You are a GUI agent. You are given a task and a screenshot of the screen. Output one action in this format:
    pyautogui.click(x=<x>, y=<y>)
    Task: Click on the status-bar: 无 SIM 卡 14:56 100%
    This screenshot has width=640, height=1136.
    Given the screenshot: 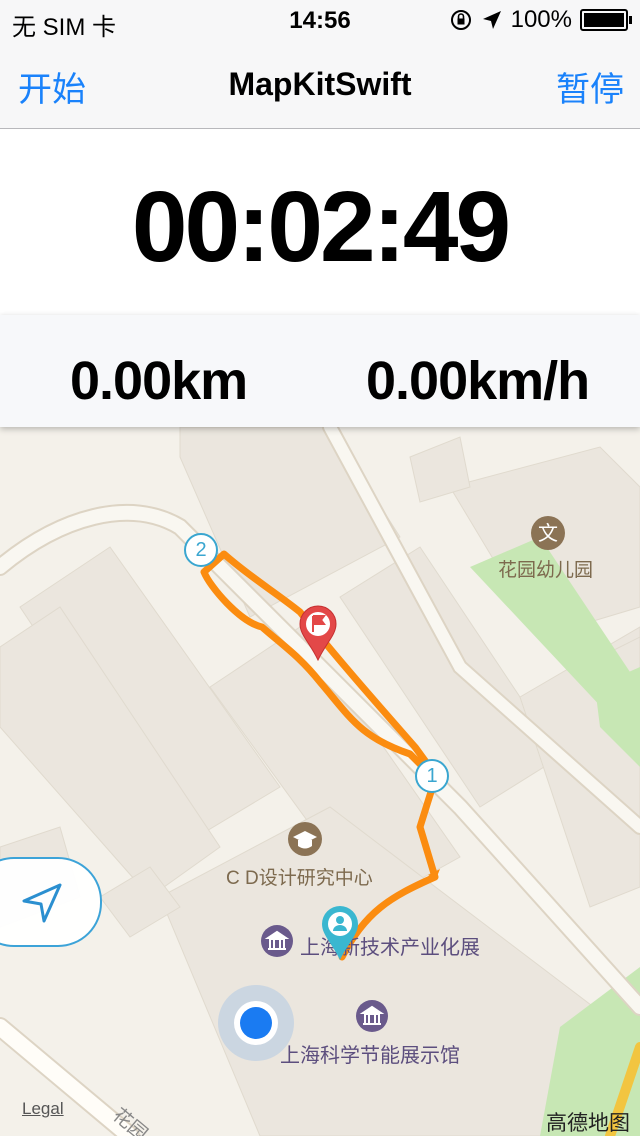 What is the action you would take?
    pyautogui.click(x=320, y=20)
    